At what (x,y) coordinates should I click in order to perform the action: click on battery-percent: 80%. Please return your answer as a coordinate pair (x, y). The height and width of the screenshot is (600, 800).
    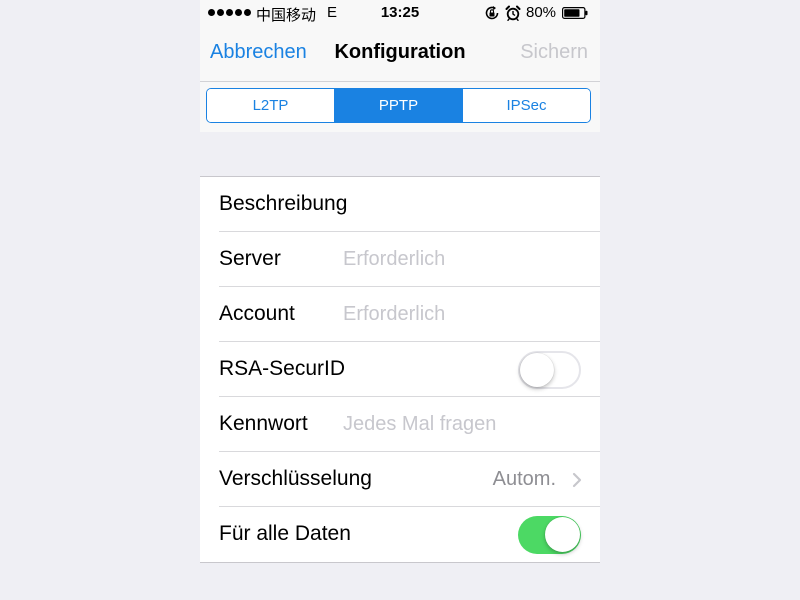
    Looking at the image, I should click on (541, 12).